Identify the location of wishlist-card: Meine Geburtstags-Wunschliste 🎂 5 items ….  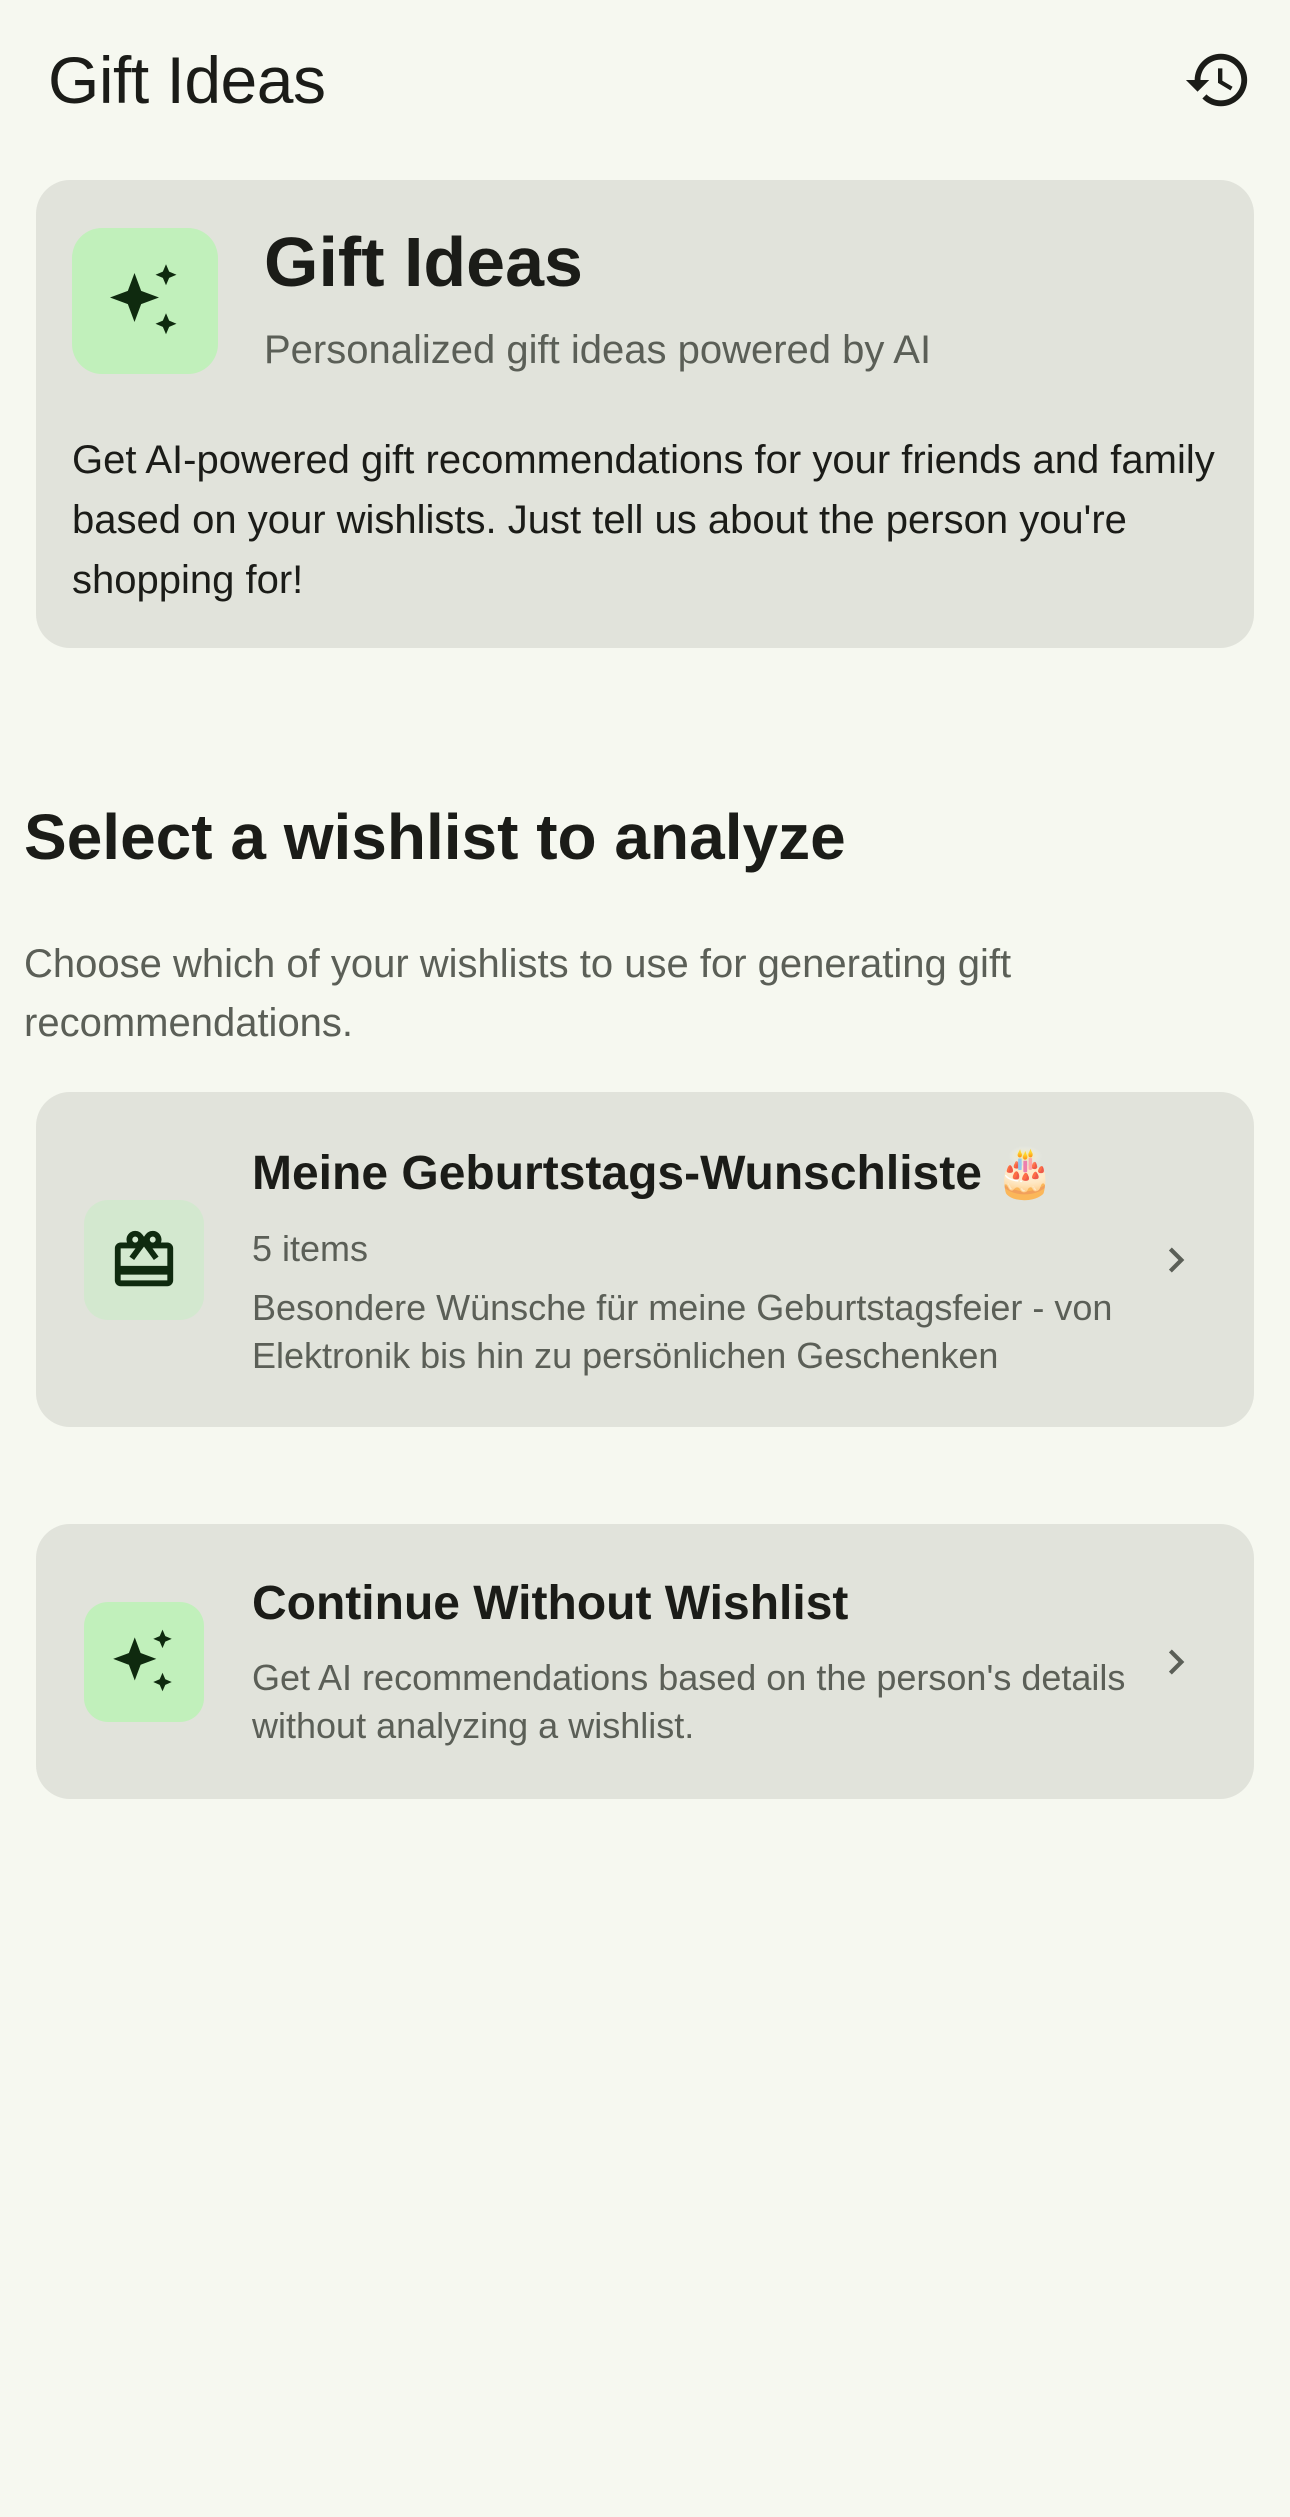
(645, 1259).